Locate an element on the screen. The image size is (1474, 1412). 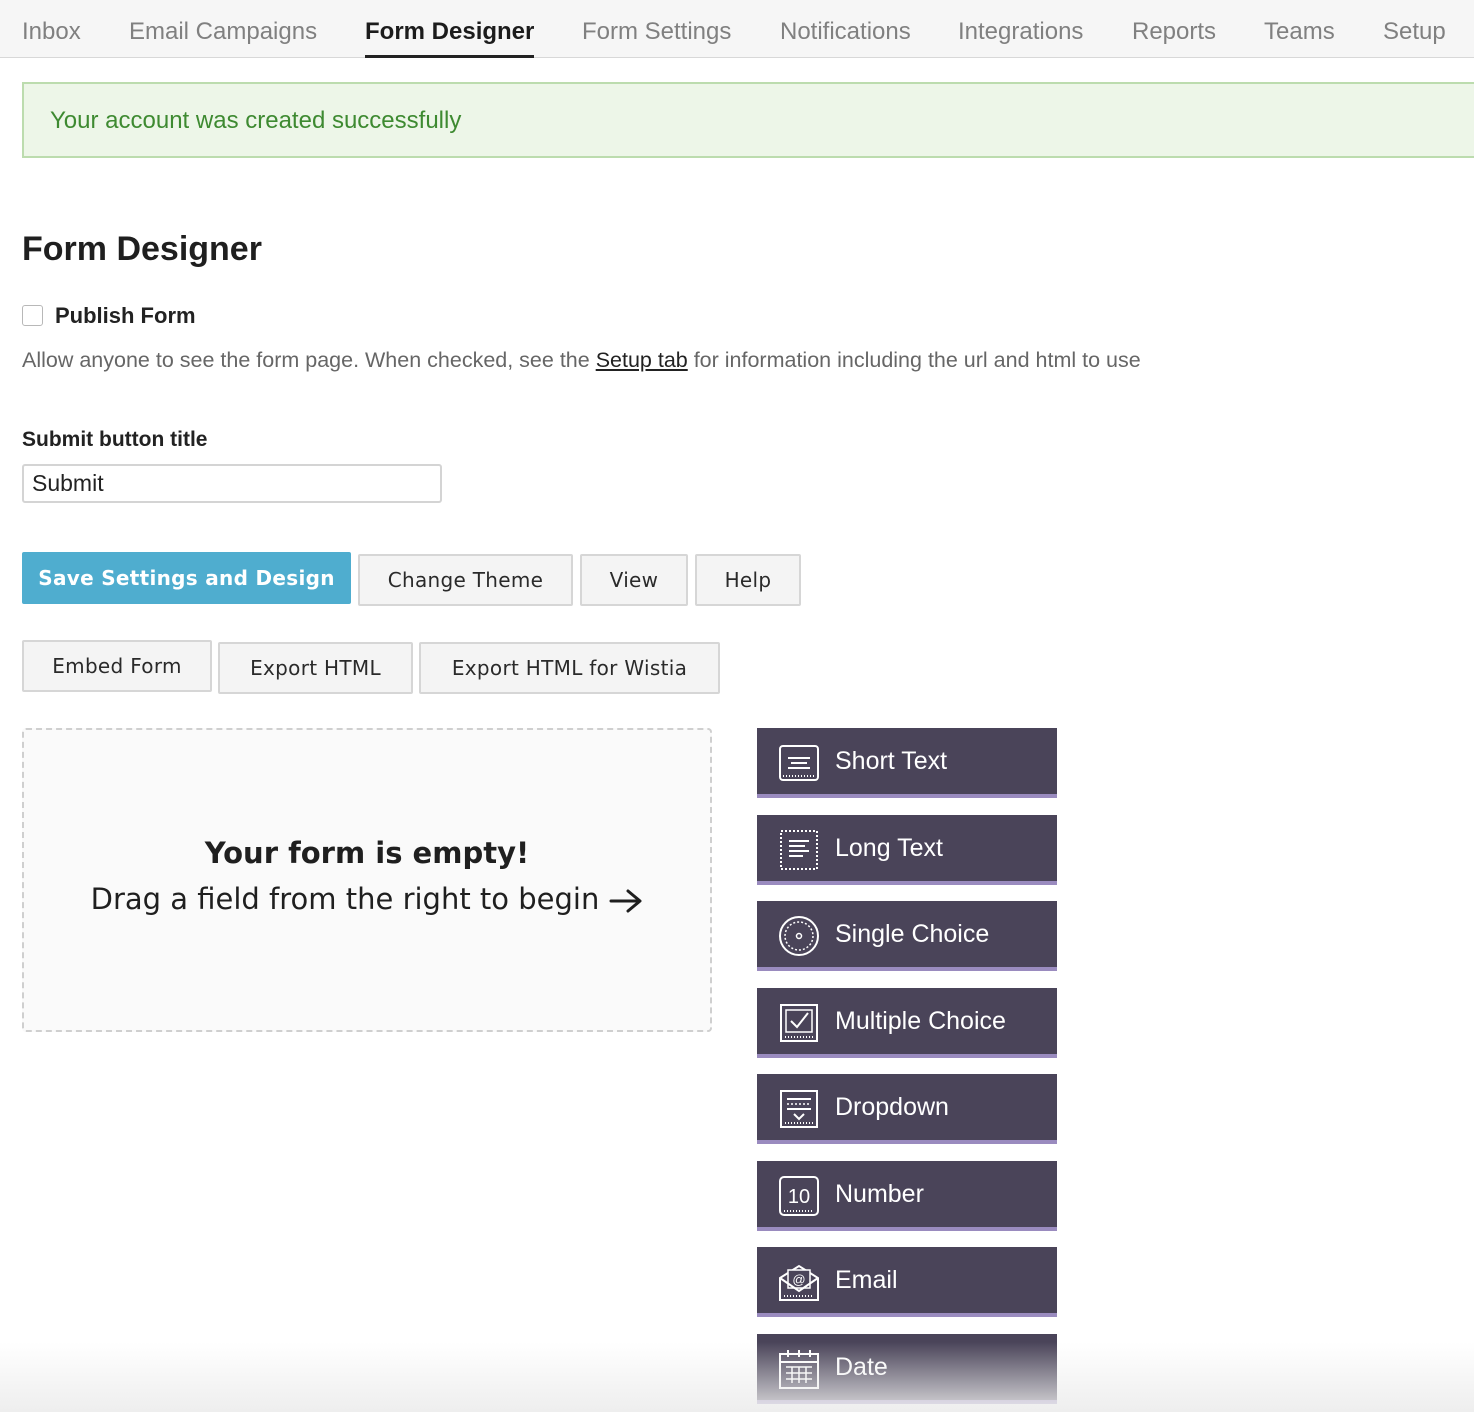
palette-short-text: Short Text is located at coordinates (907, 763).